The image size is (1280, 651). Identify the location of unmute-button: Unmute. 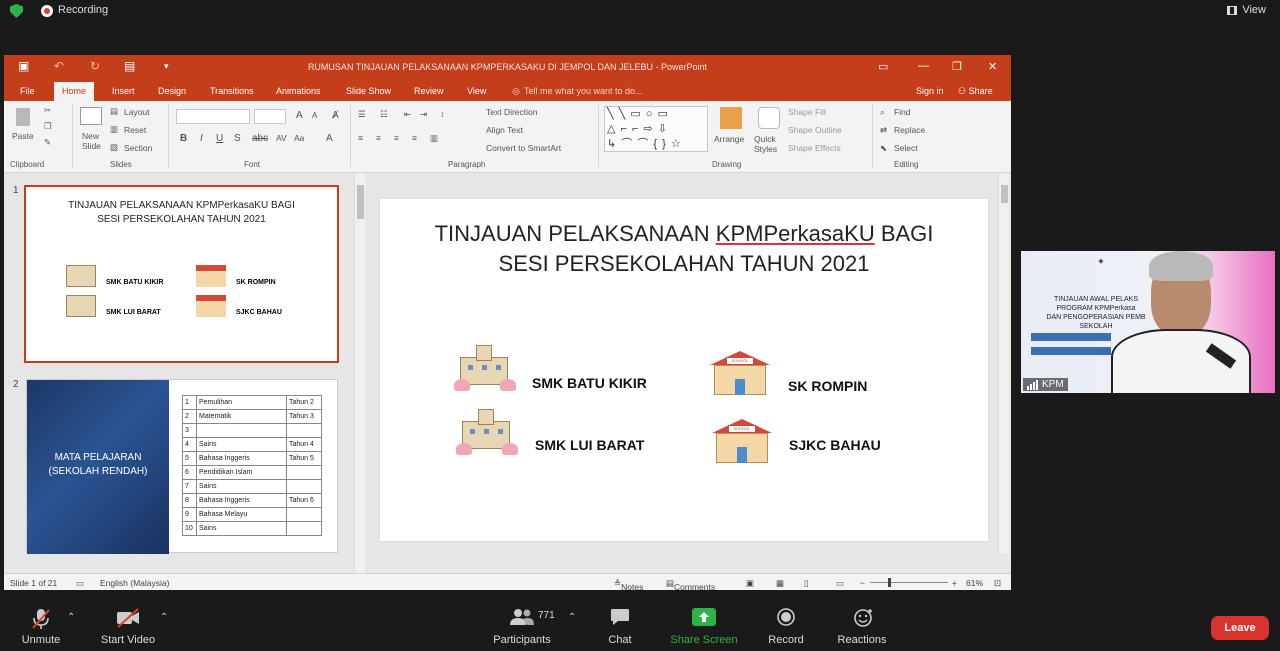
(41, 623).